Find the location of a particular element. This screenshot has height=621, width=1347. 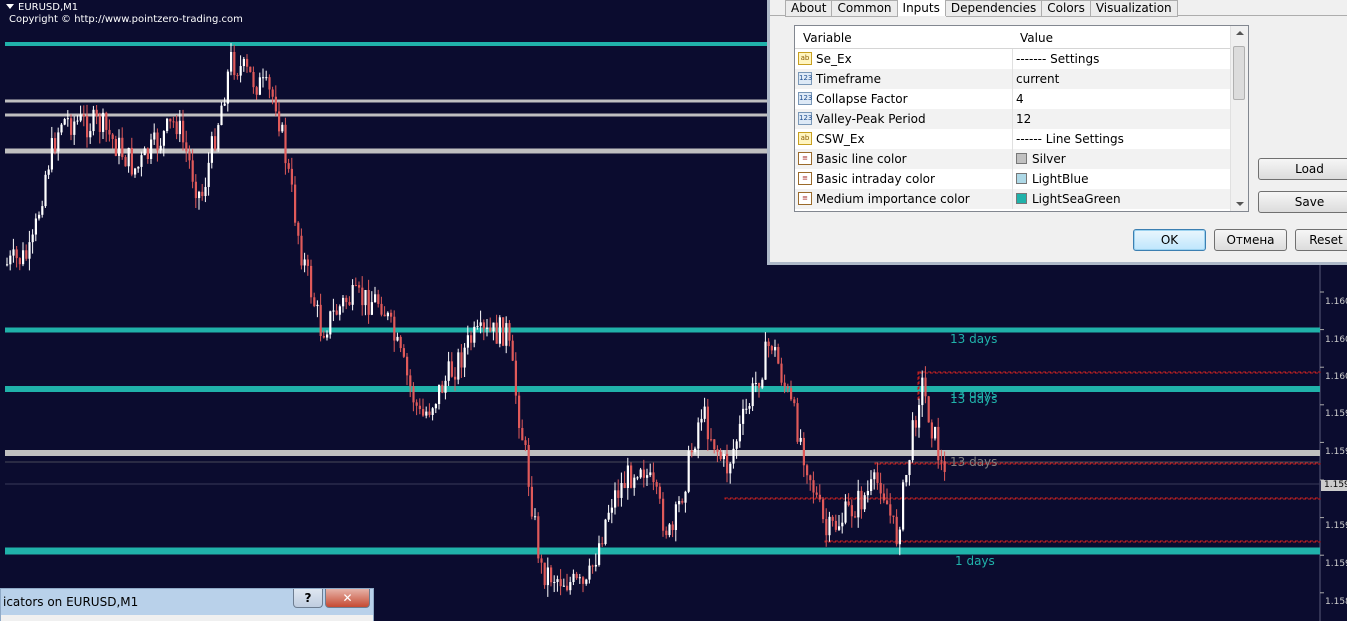

grid-row: 123 Collapse Factor 4 is located at coordinates (1013, 99).